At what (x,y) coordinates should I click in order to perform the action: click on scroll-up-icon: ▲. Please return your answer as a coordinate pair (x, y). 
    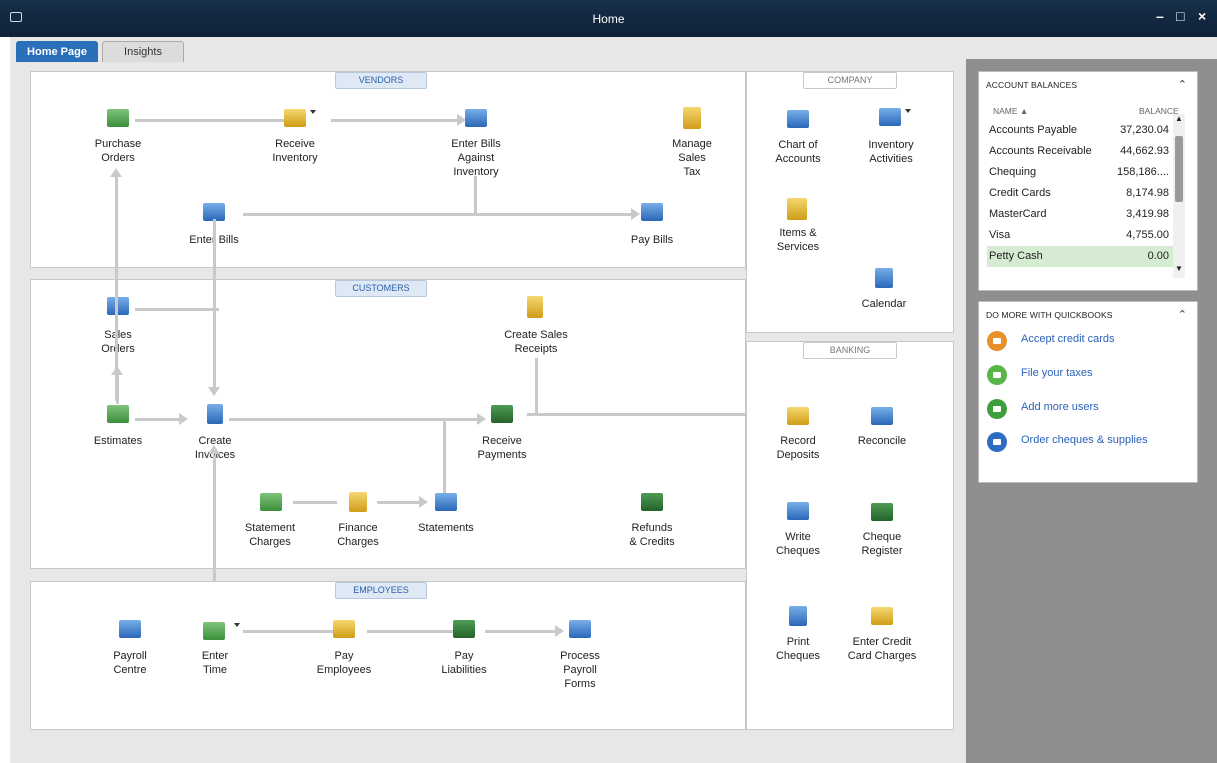
    Looking at the image, I should click on (1179, 118).